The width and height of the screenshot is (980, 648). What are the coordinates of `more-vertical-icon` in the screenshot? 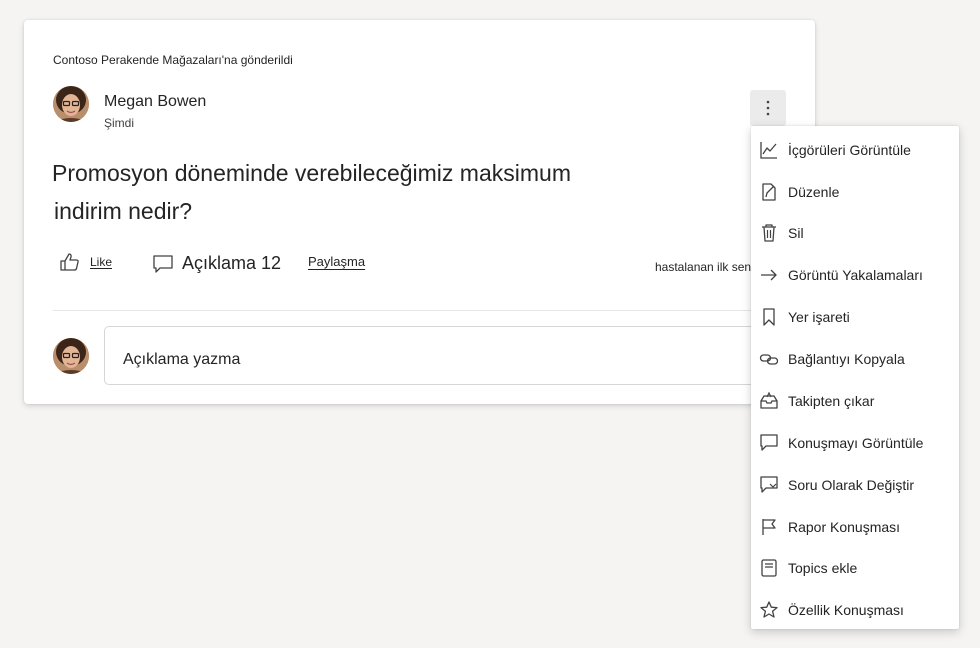 It's located at (768, 108).